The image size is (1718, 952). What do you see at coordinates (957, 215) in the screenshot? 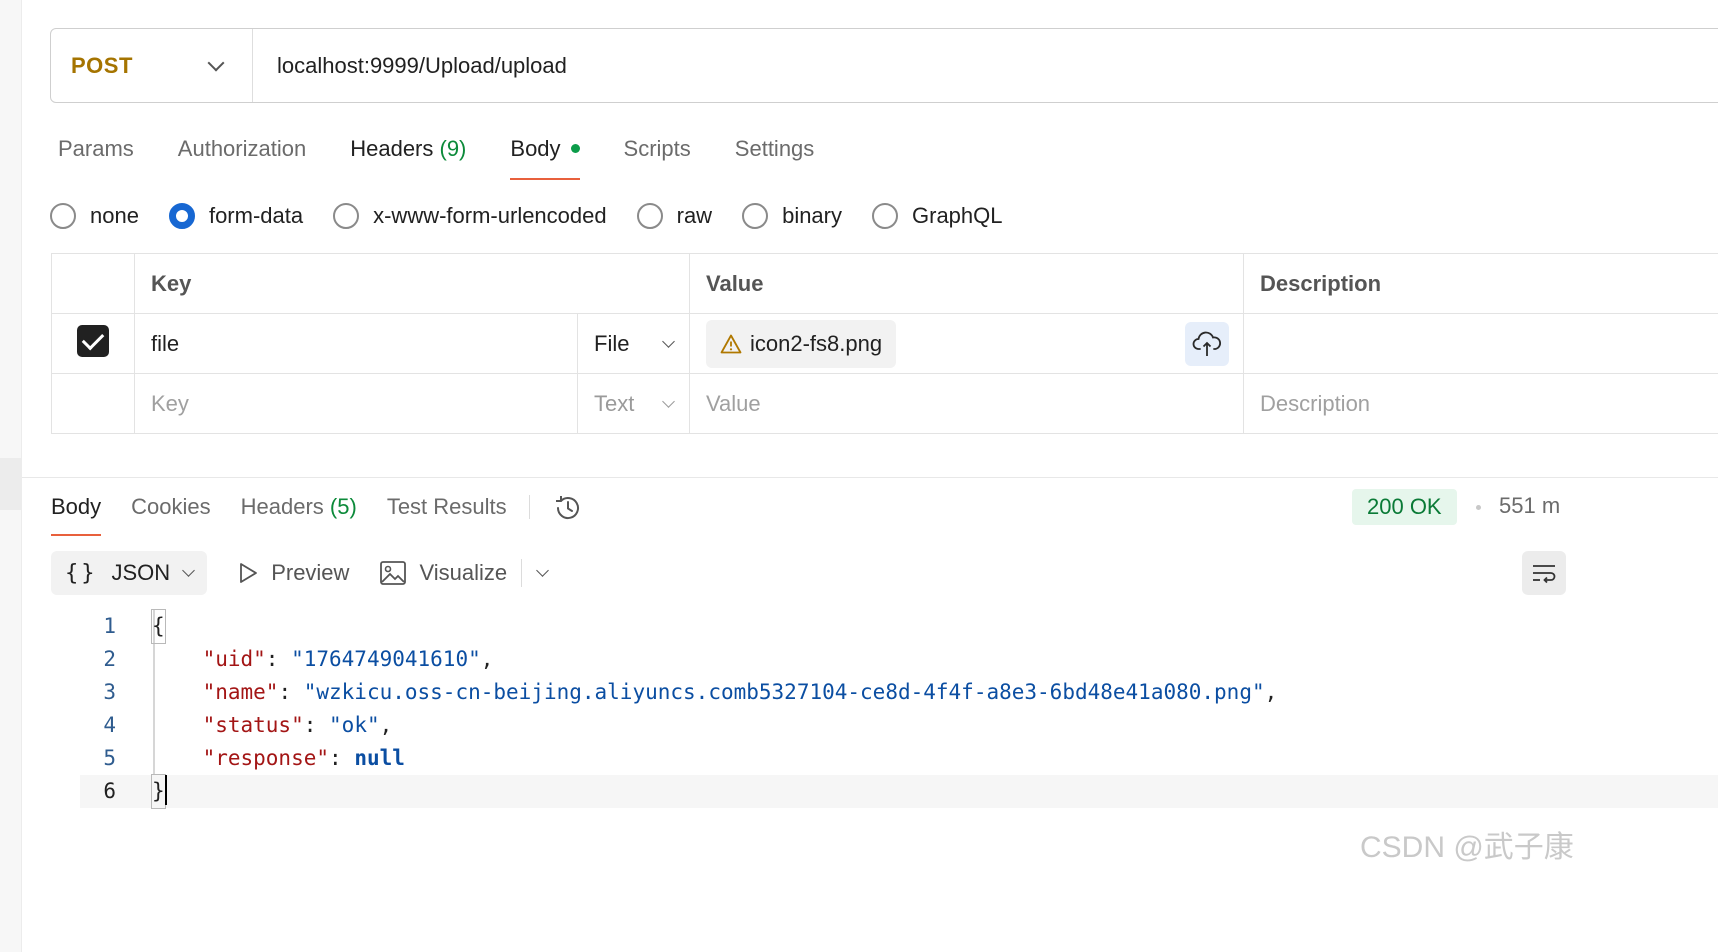
I see `radio-label: GraphQL` at bounding box center [957, 215].